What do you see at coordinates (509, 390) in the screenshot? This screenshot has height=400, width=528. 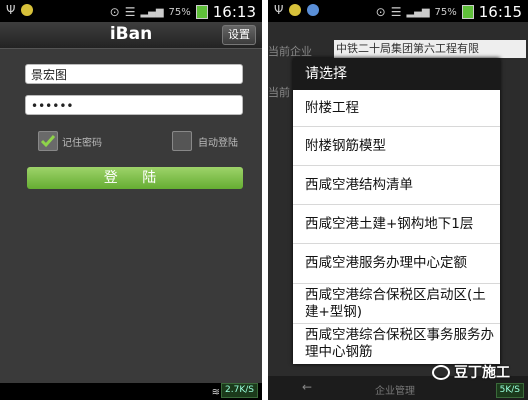 I see `network-speed: 5K/S` at bounding box center [509, 390].